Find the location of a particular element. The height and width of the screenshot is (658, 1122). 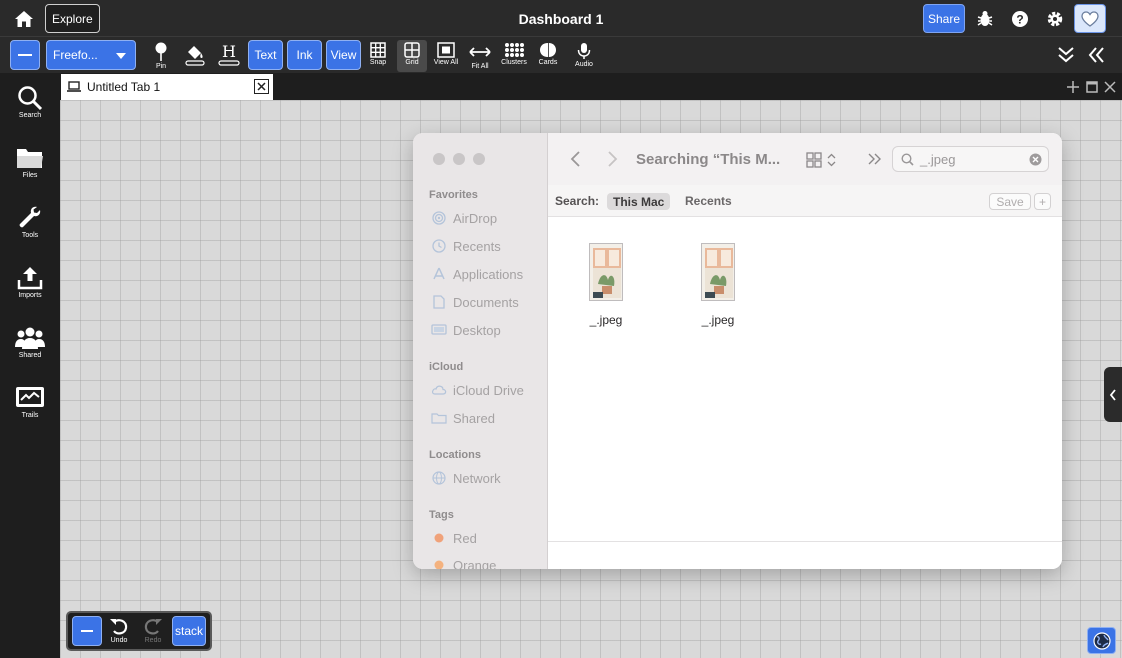

add-tab-button is located at coordinates (1073, 87).